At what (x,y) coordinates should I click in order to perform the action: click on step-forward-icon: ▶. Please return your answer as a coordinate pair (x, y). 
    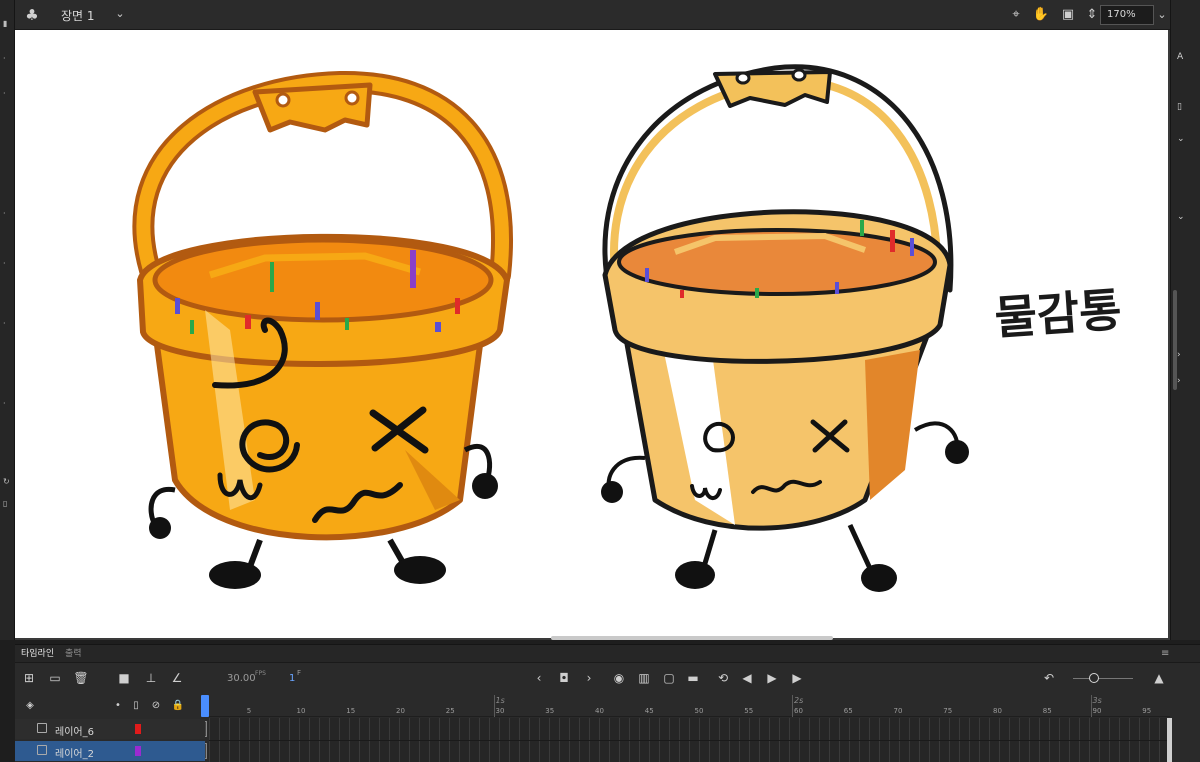
    Looking at the image, I should click on (797, 678).